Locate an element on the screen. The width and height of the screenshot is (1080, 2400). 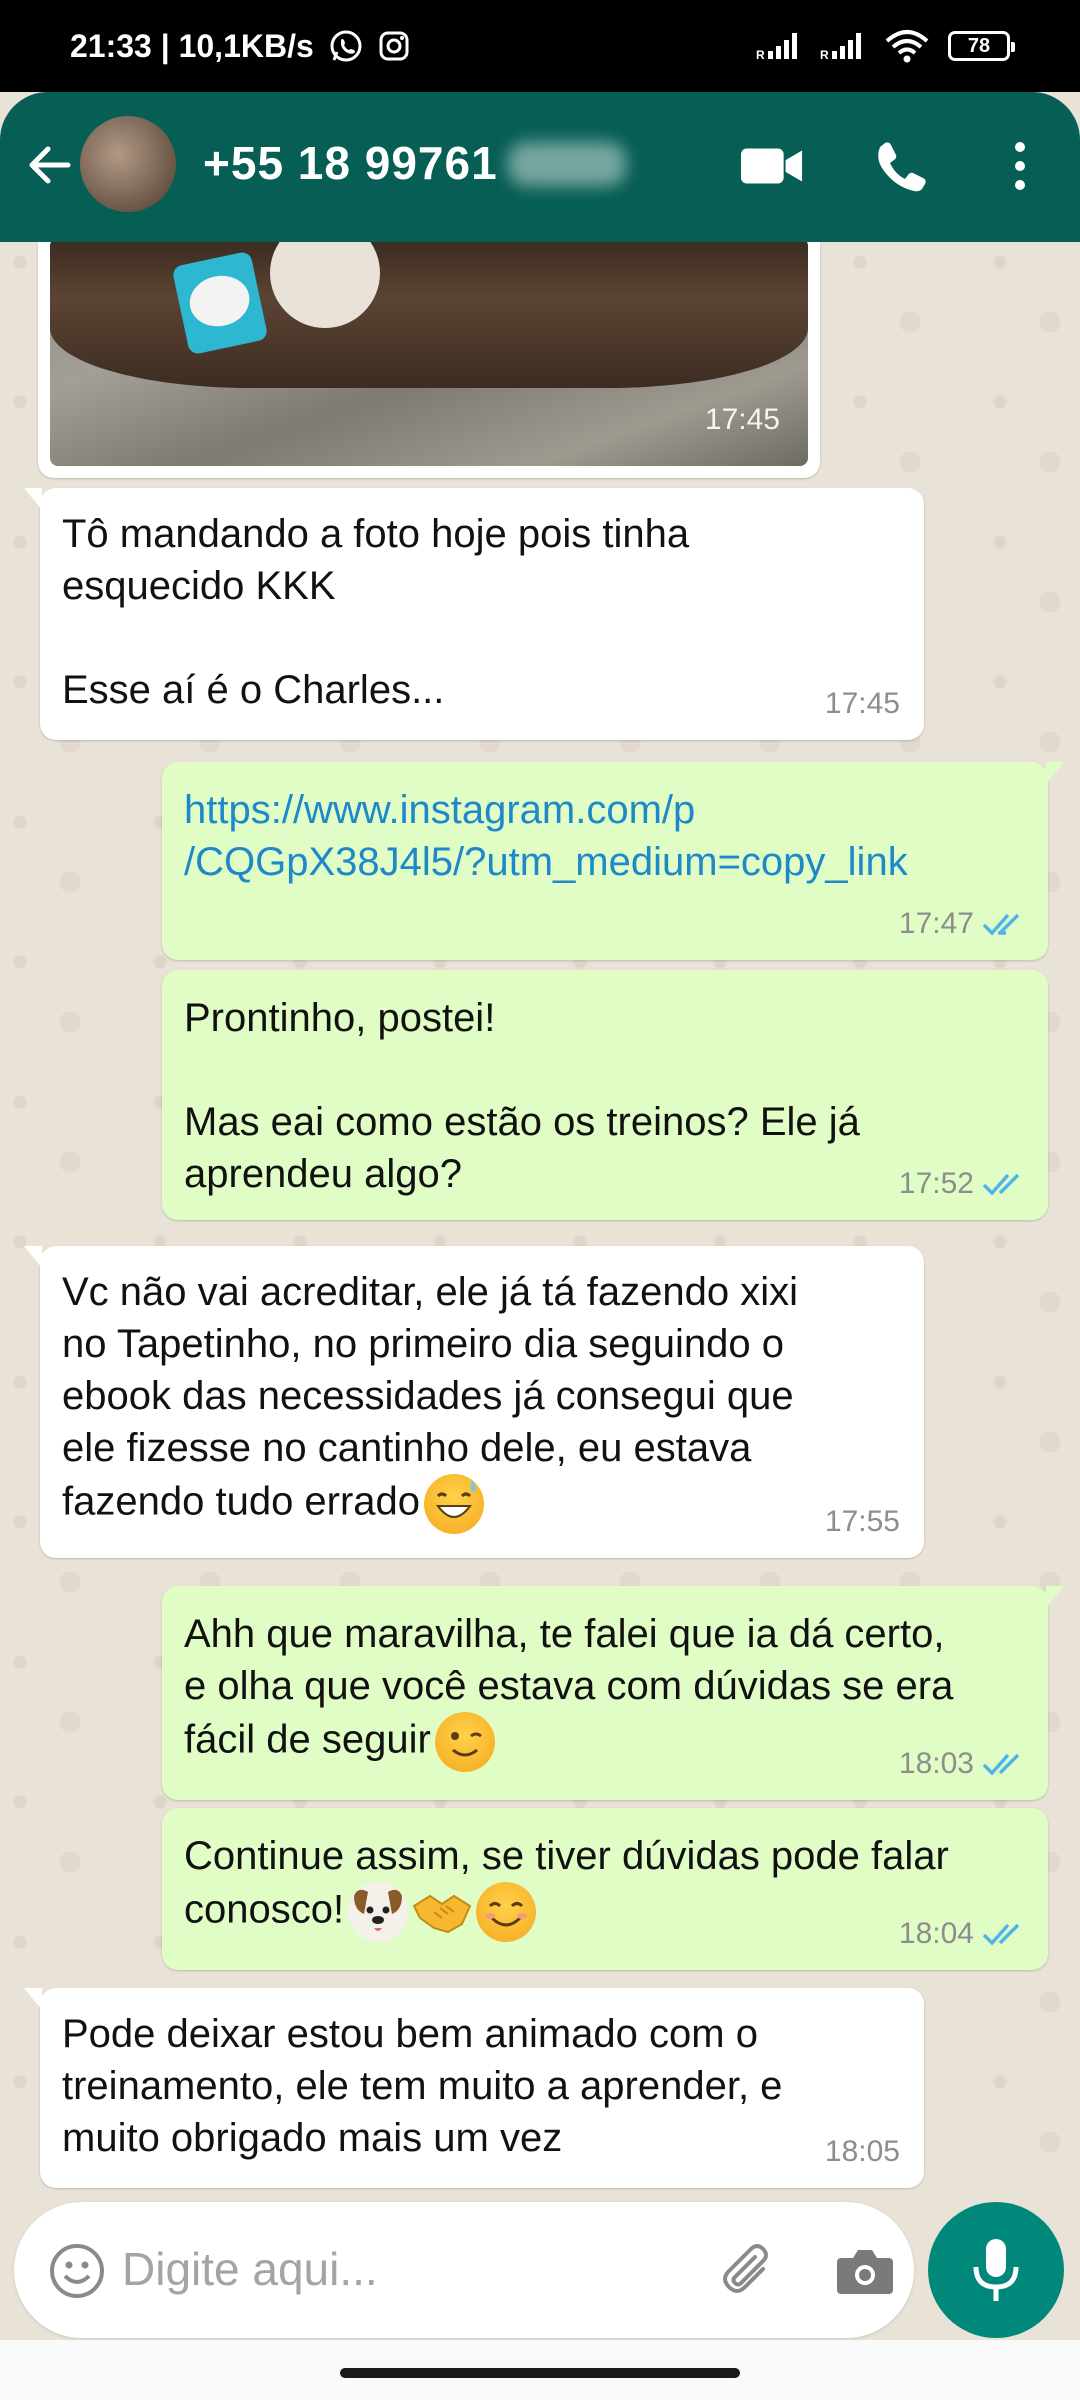
system-nav-bar is located at coordinates (540, 2370).